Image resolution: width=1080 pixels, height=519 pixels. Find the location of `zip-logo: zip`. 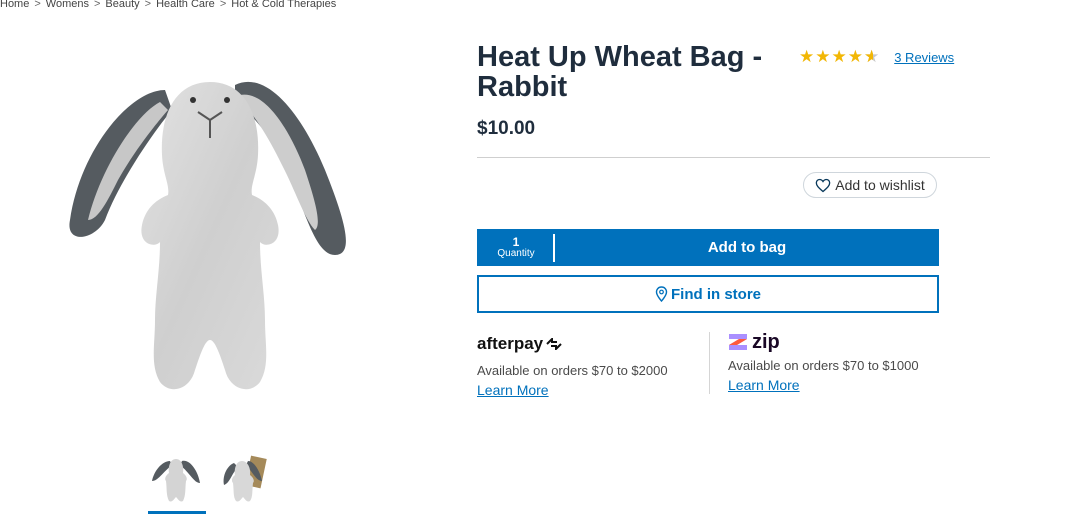

zip-logo: zip is located at coordinates (835, 342).